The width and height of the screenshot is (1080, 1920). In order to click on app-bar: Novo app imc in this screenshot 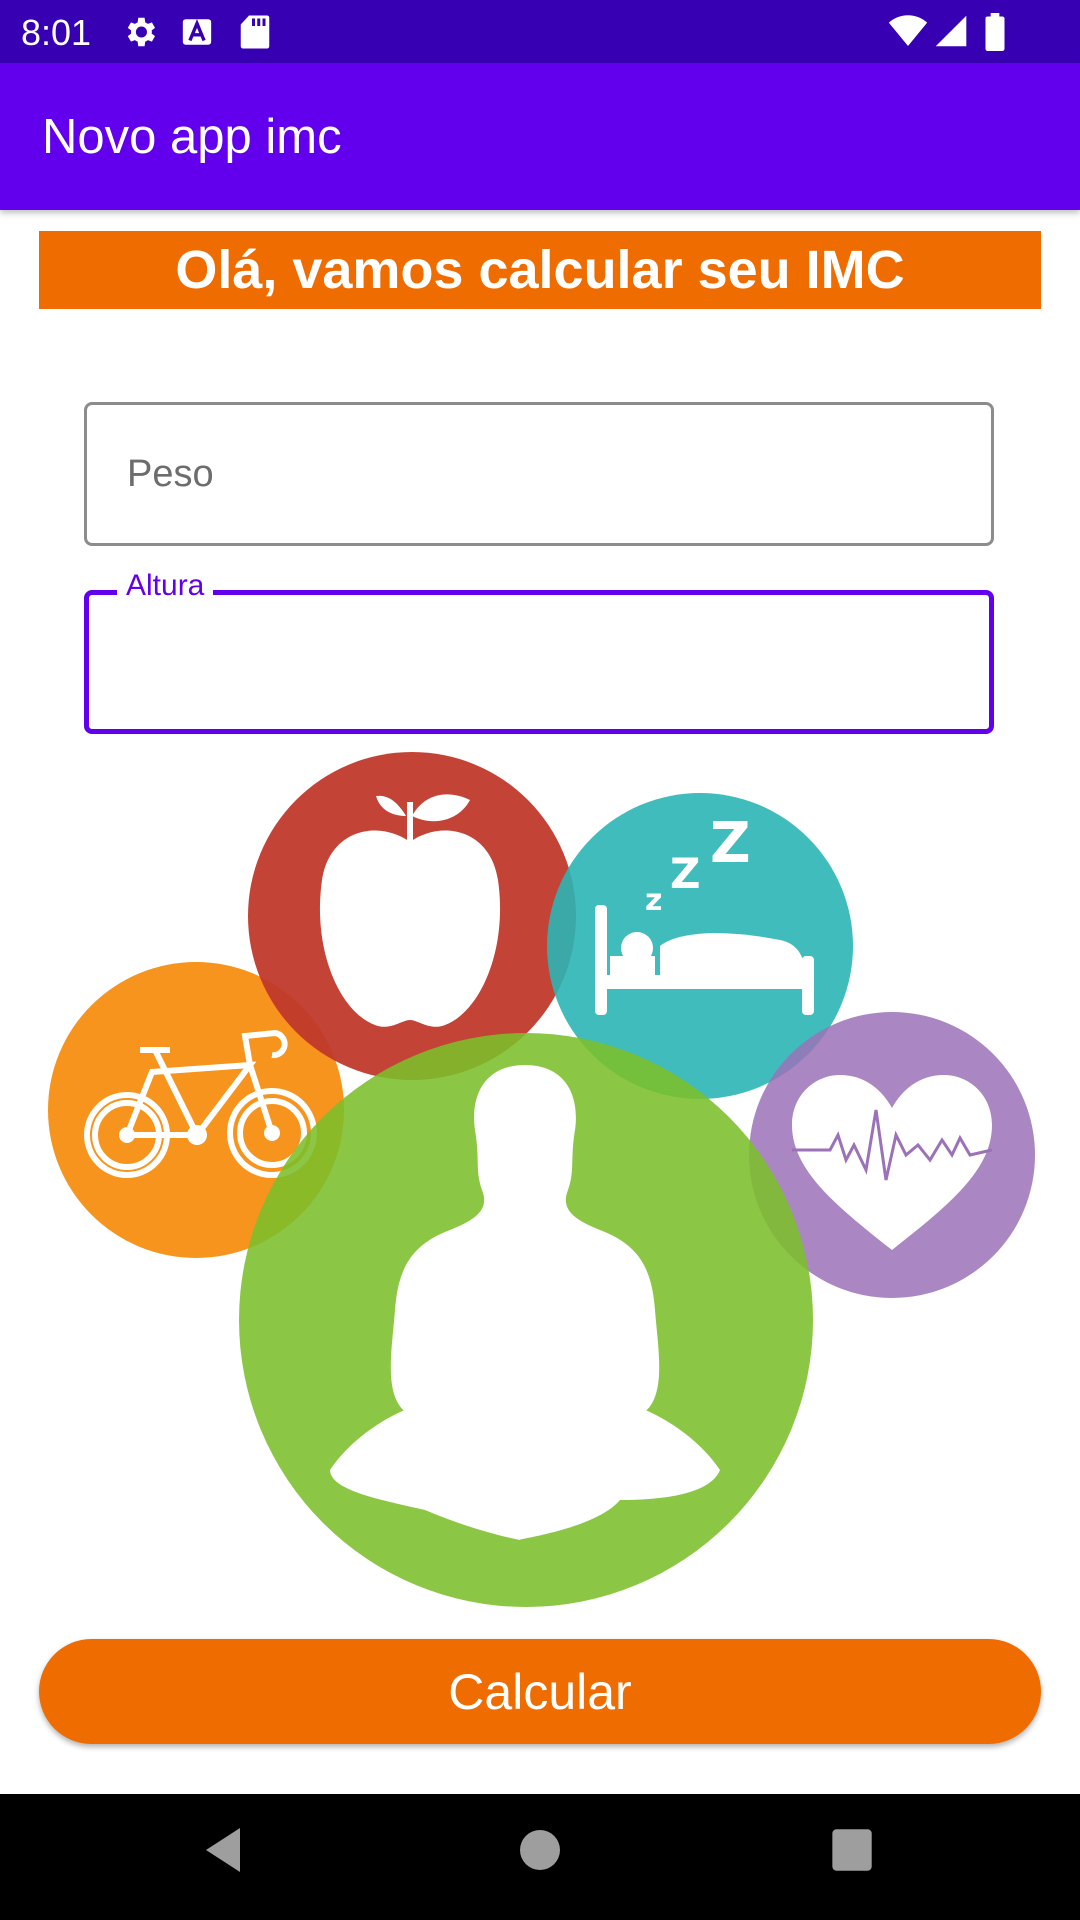, I will do `click(540, 136)`.